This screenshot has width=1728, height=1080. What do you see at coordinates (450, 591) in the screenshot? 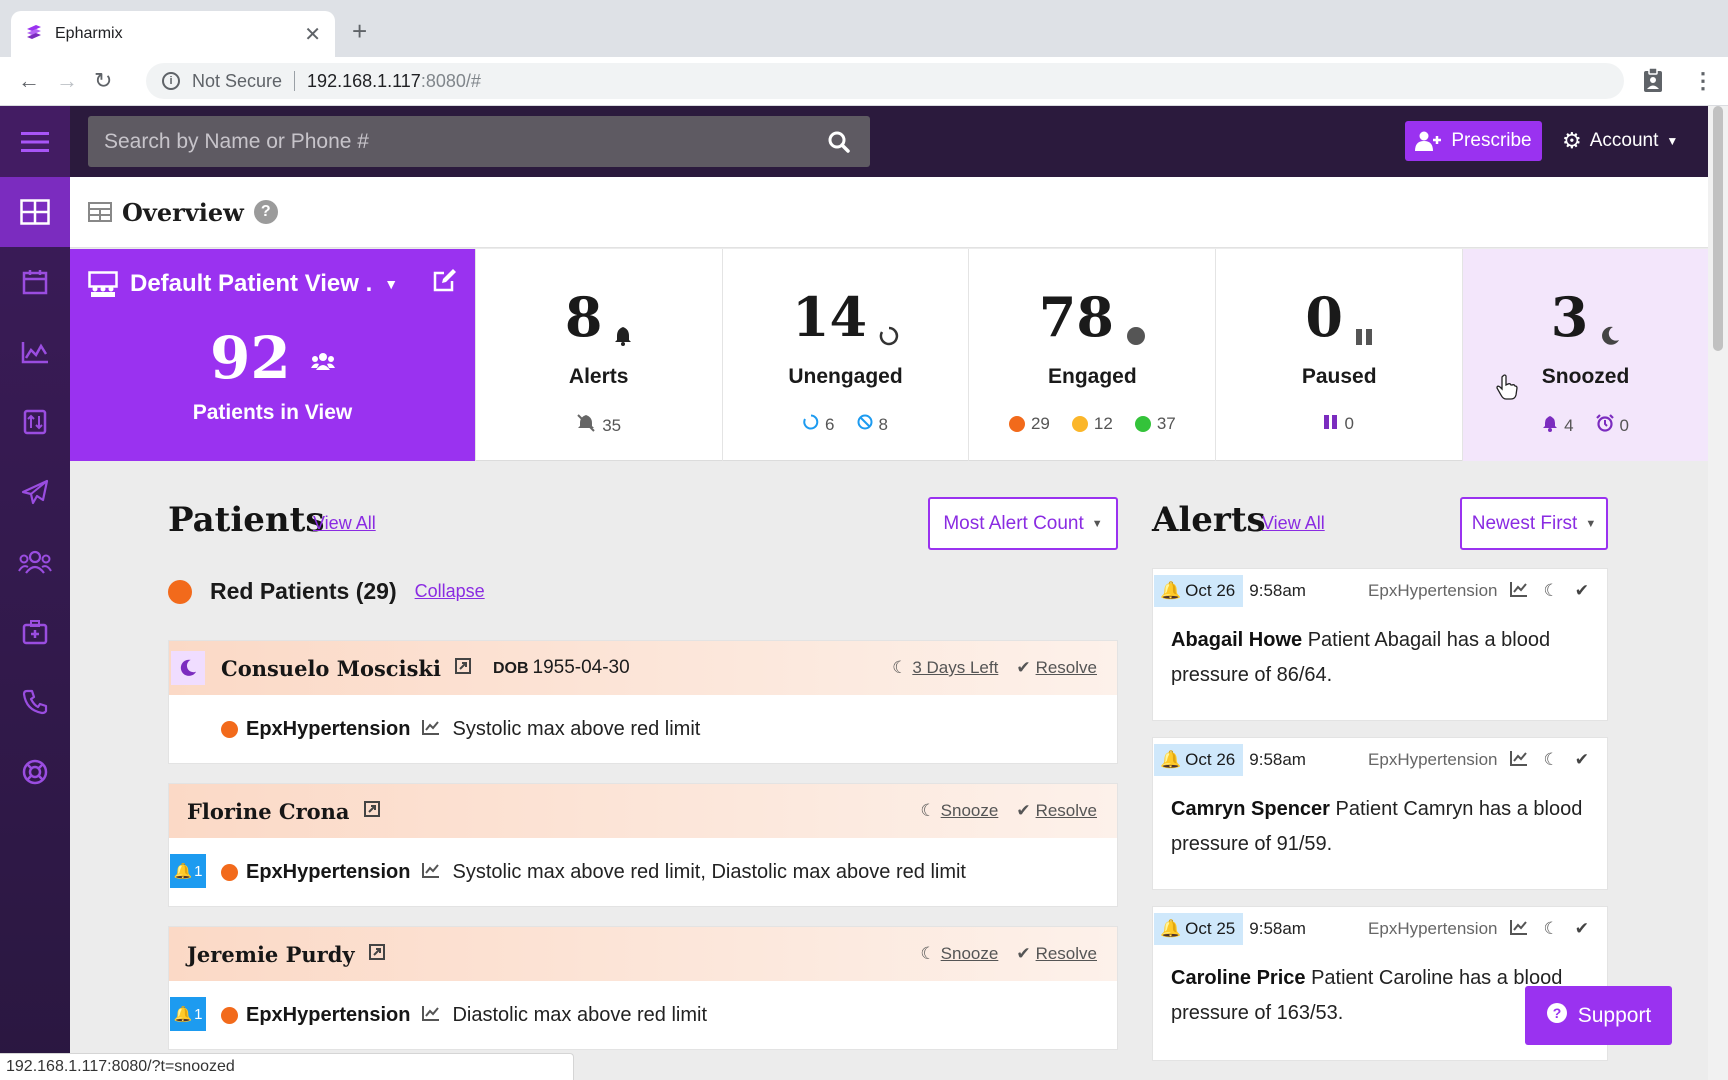
I see `collapse-link: Collapse` at bounding box center [450, 591].